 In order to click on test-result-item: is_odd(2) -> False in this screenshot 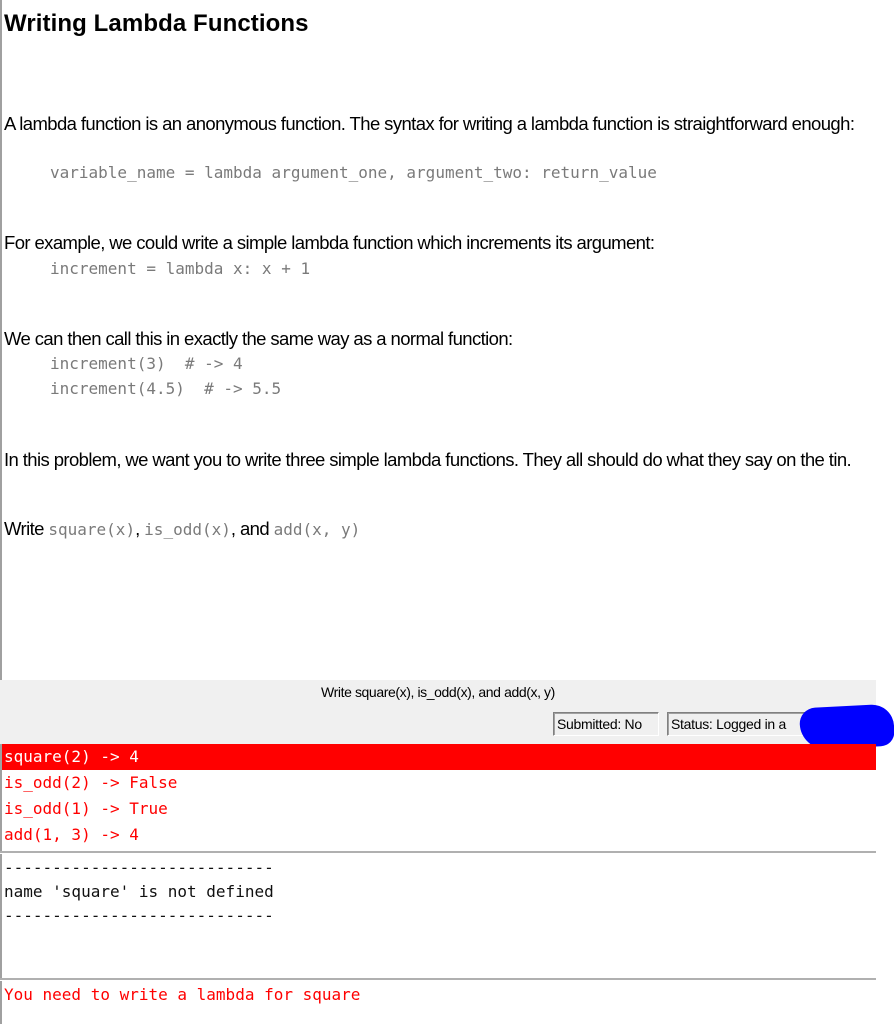, I will do `click(439, 783)`.